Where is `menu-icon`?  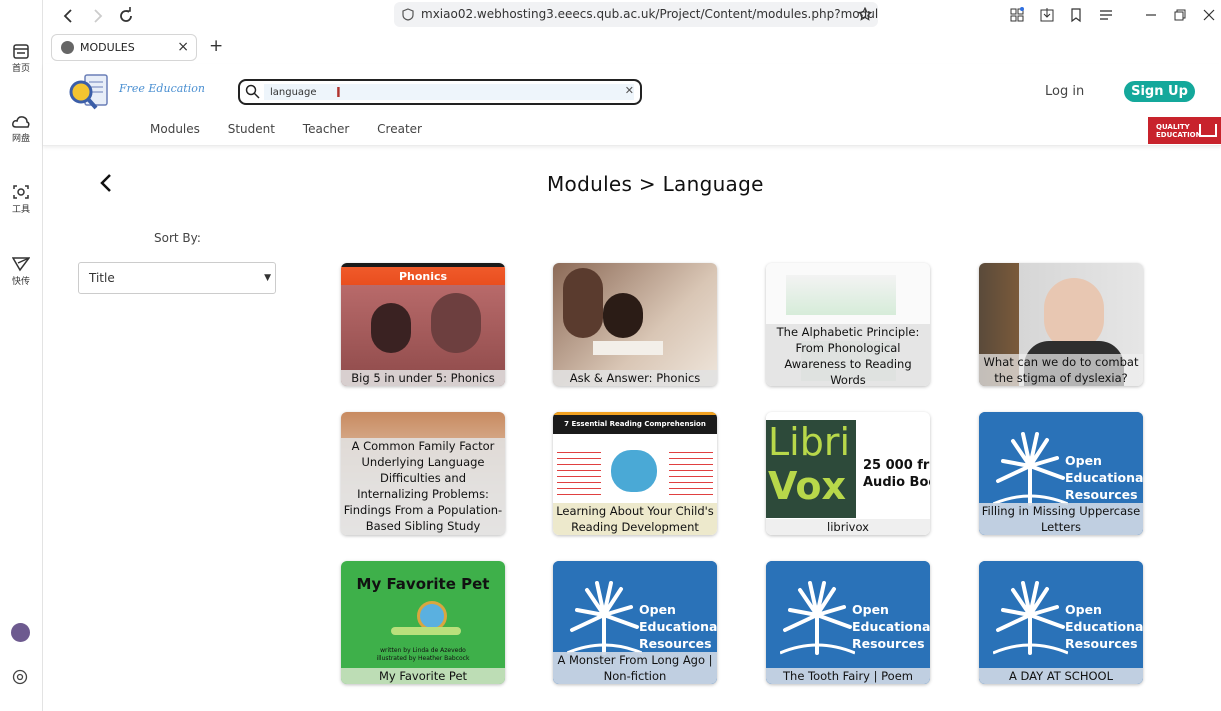
menu-icon is located at coordinates (1106, 15).